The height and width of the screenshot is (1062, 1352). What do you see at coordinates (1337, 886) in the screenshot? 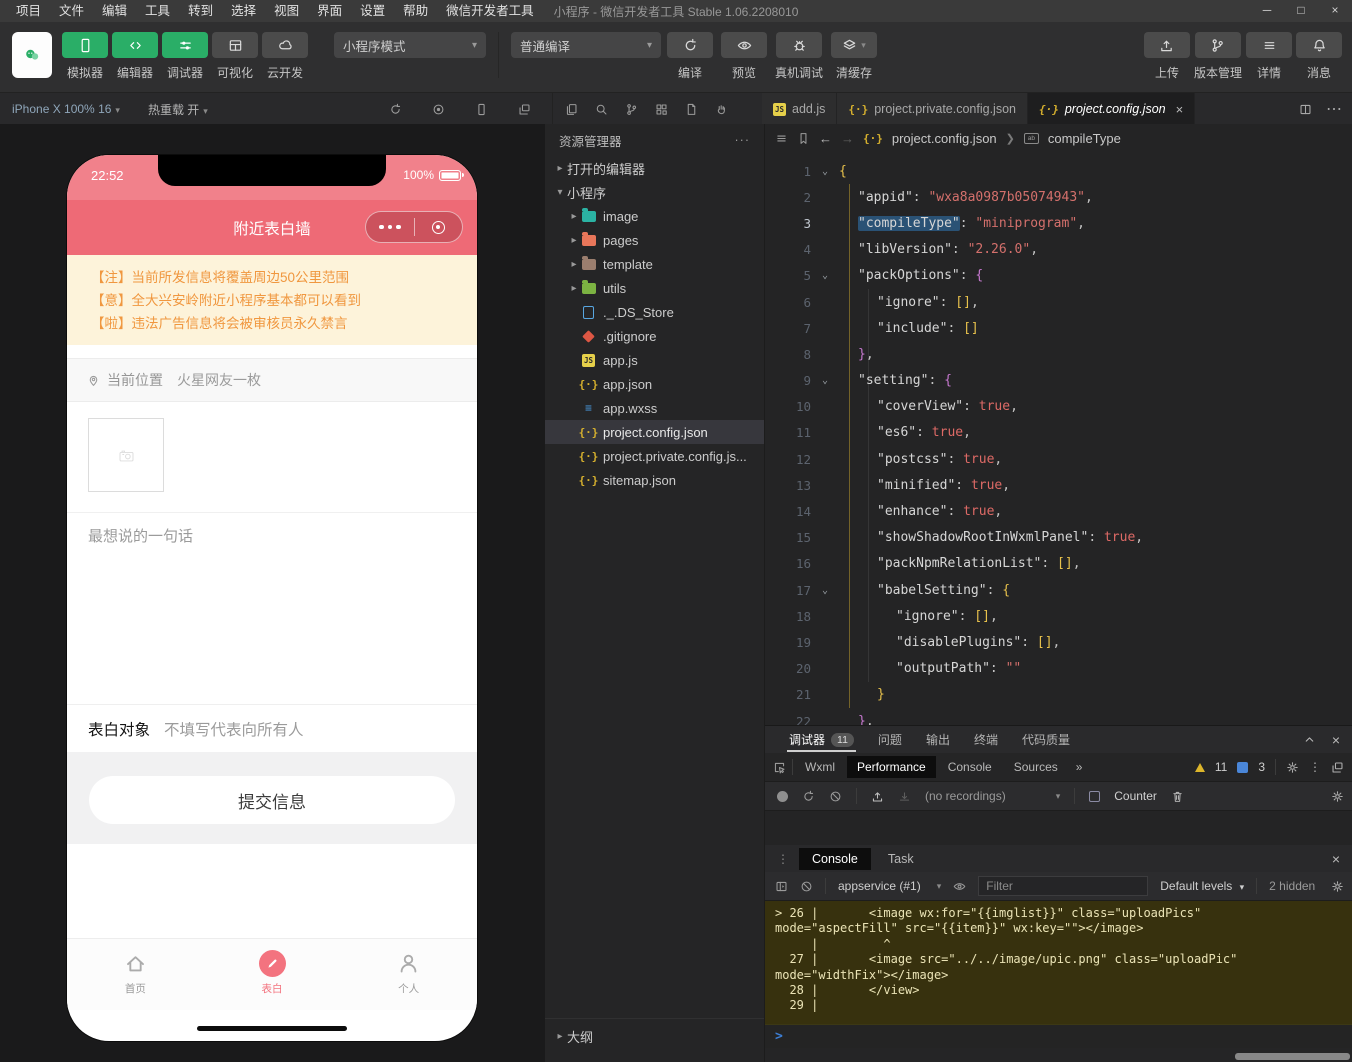
I see `console-settings-icon` at bounding box center [1337, 886].